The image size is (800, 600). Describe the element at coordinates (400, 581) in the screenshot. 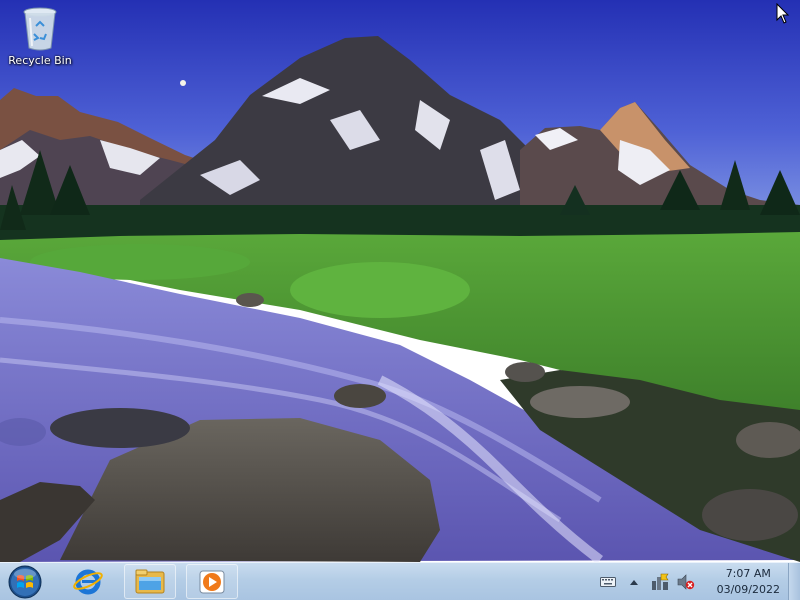

I see `taskbar: 7:07 AM 03/09/2022` at that location.